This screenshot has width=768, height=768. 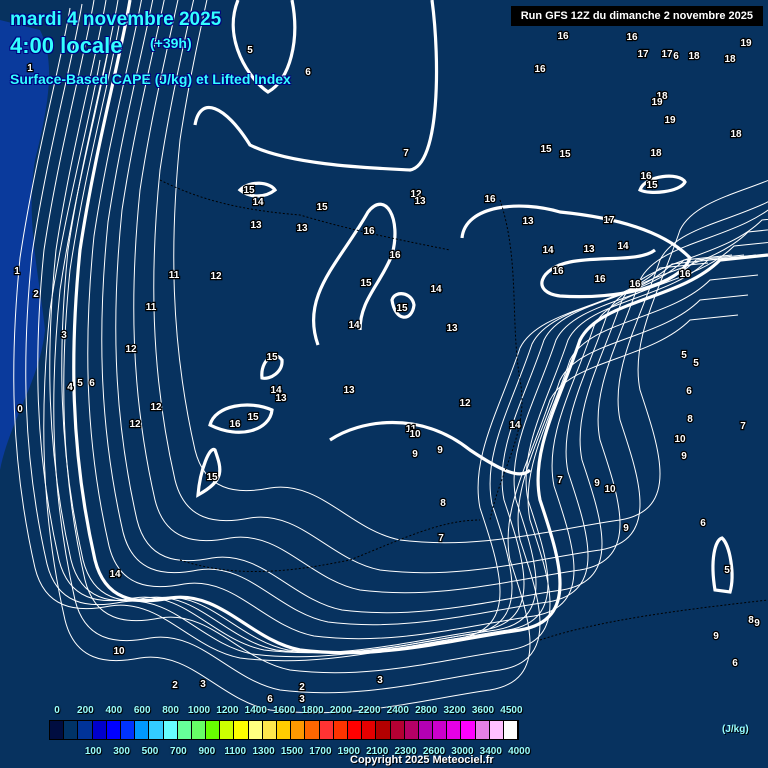 What do you see at coordinates (483, 710) in the screenshot?
I see `legend-top-label: 3600` at bounding box center [483, 710].